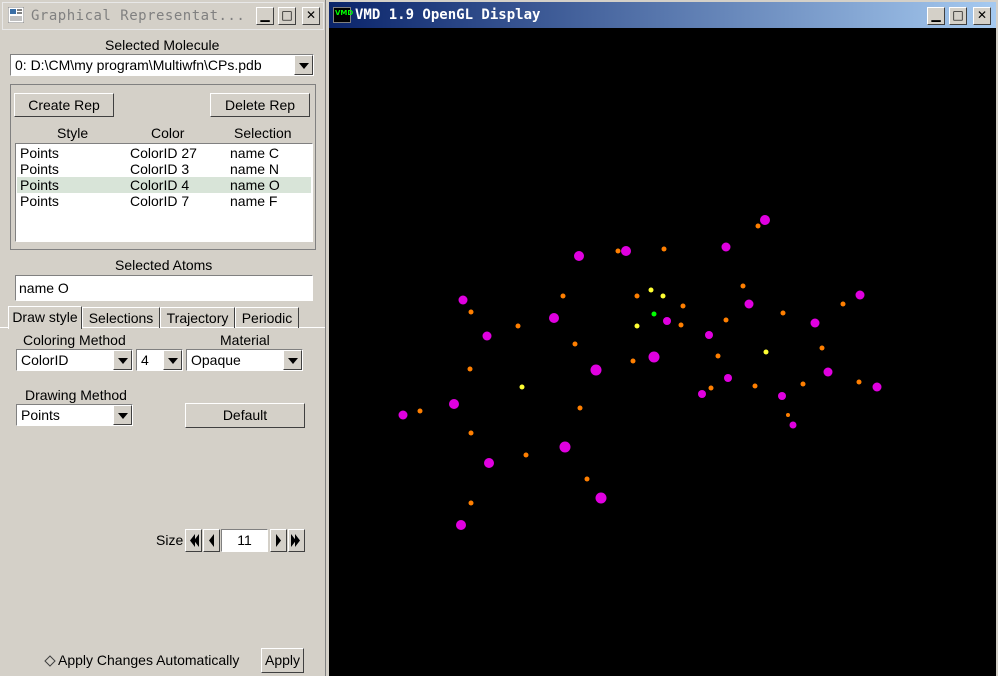 This screenshot has width=998, height=676. I want to click on apply-auto-label: Apply Changes Automatically, so click(149, 660).